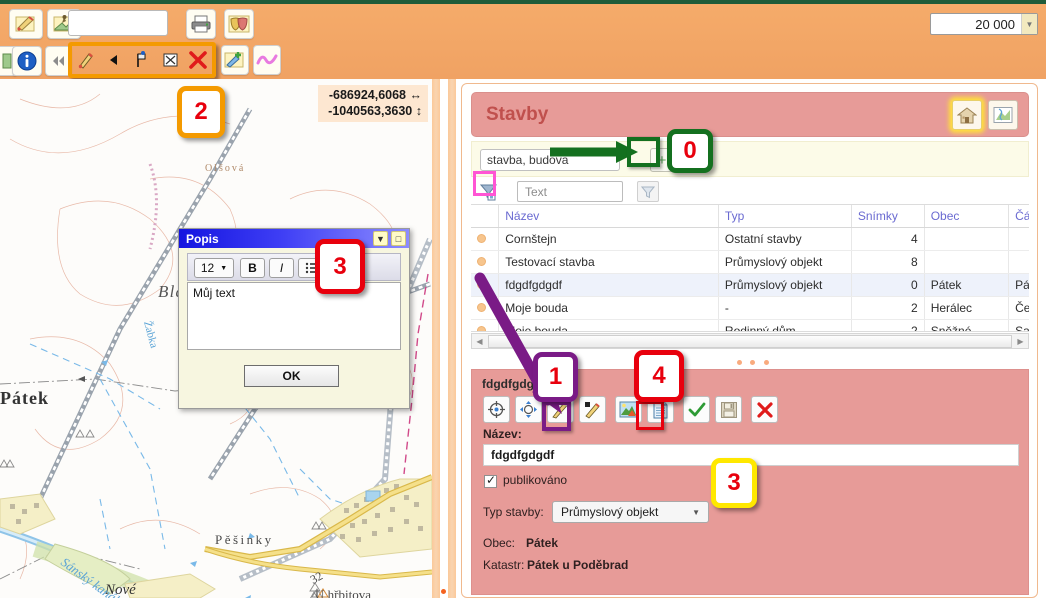 The width and height of the screenshot is (1046, 598). I want to click on bold-button: B, so click(252, 268).